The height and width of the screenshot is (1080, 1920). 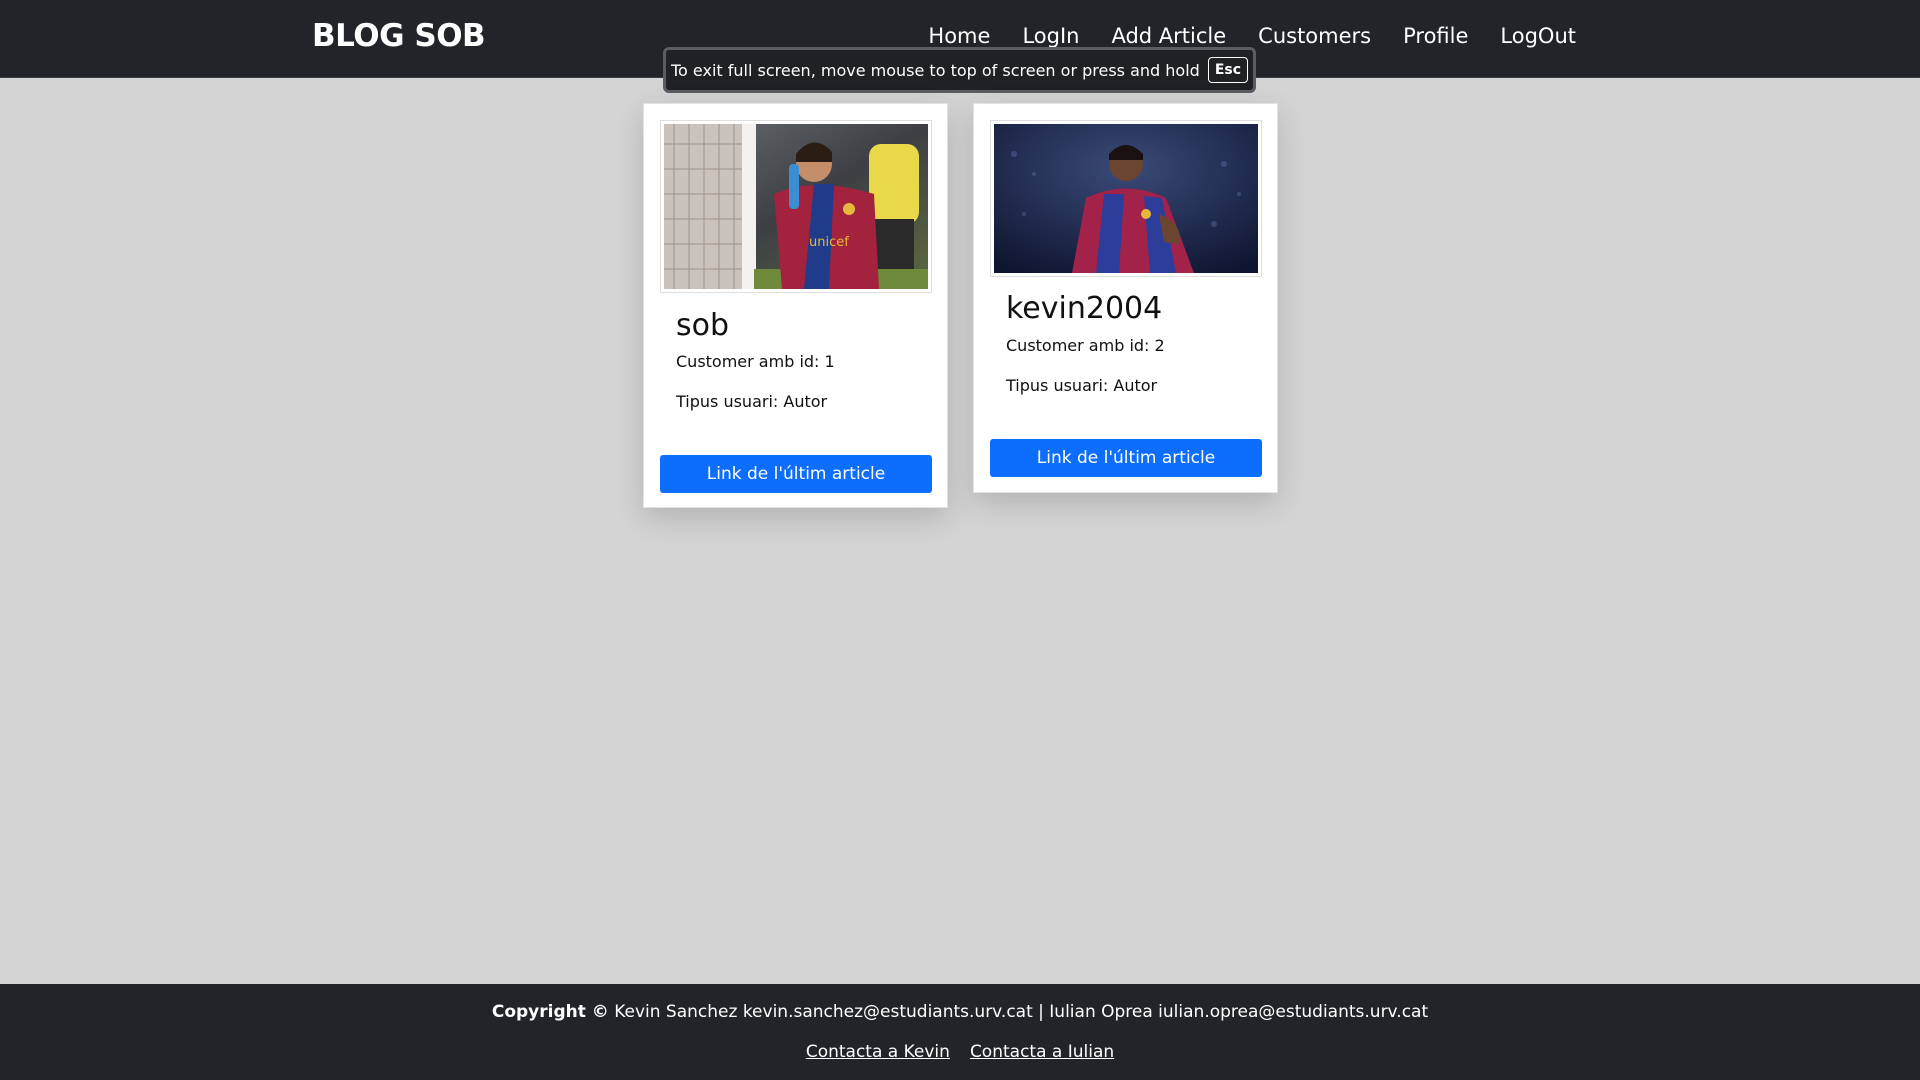 I want to click on nav-profile: Profile, so click(x=1435, y=36).